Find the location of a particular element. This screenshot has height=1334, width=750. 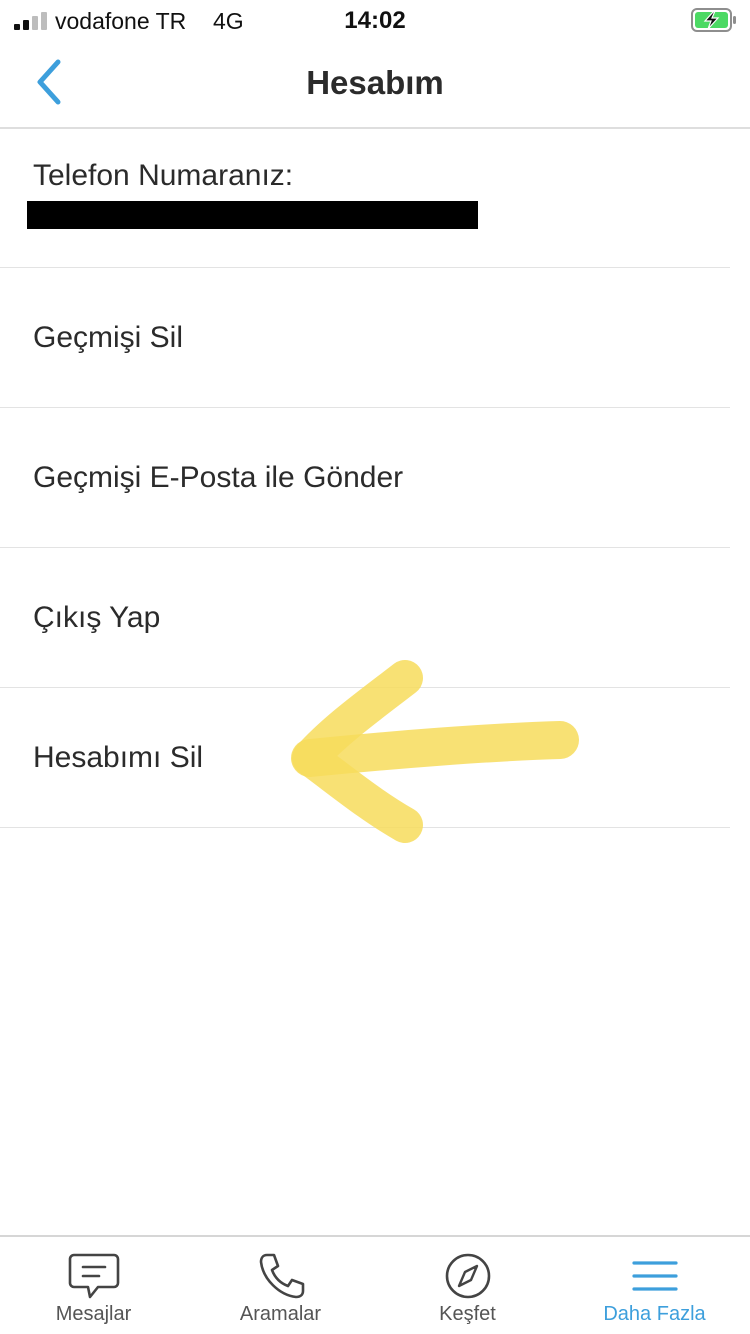

tab-calls: Aramalar is located at coordinates (280, 1285).